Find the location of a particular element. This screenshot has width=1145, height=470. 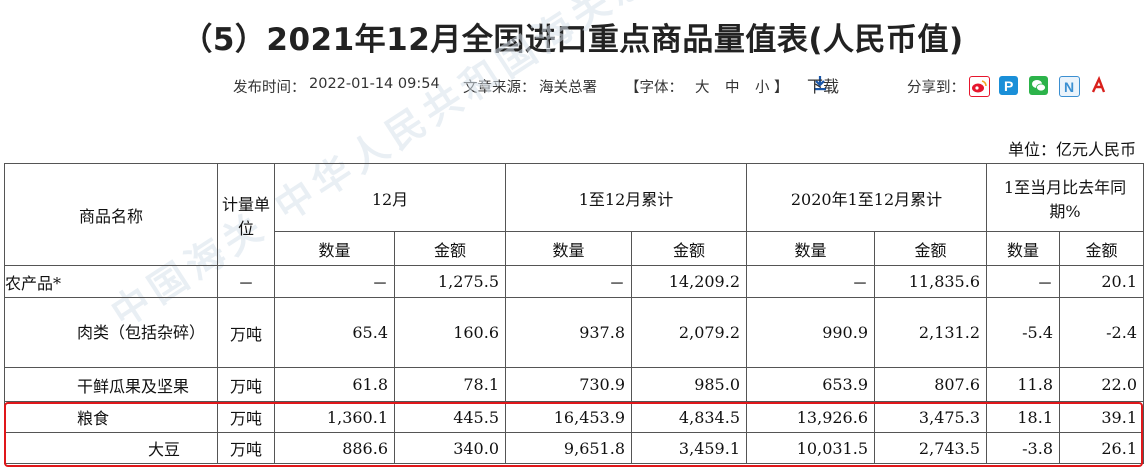

douban-share-icon is located at coordinates (1098, 85).